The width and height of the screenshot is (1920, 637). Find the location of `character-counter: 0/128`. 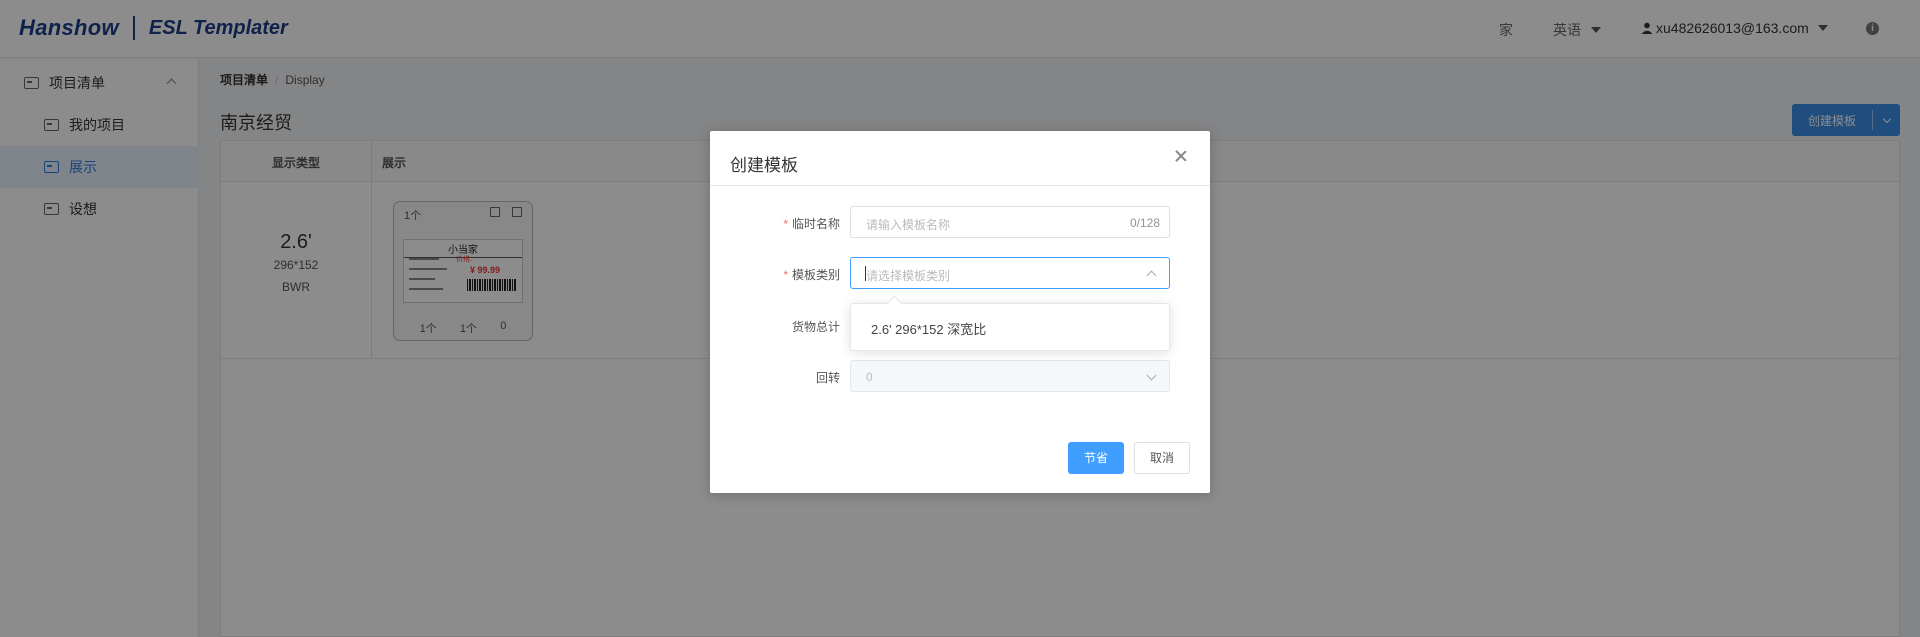

character-counter: 0/128 is located at coordinates (1144, 223).